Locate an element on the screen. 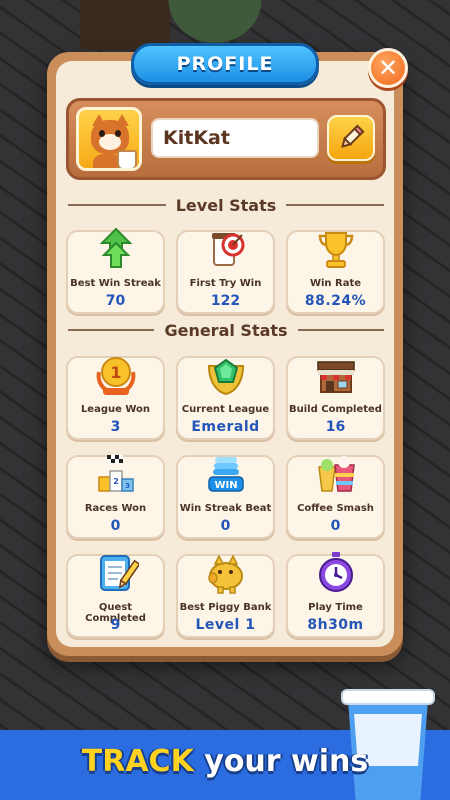 This screenshot has width=450, height=800. stat-value: Level 1 is located at coordinates (225, 625).